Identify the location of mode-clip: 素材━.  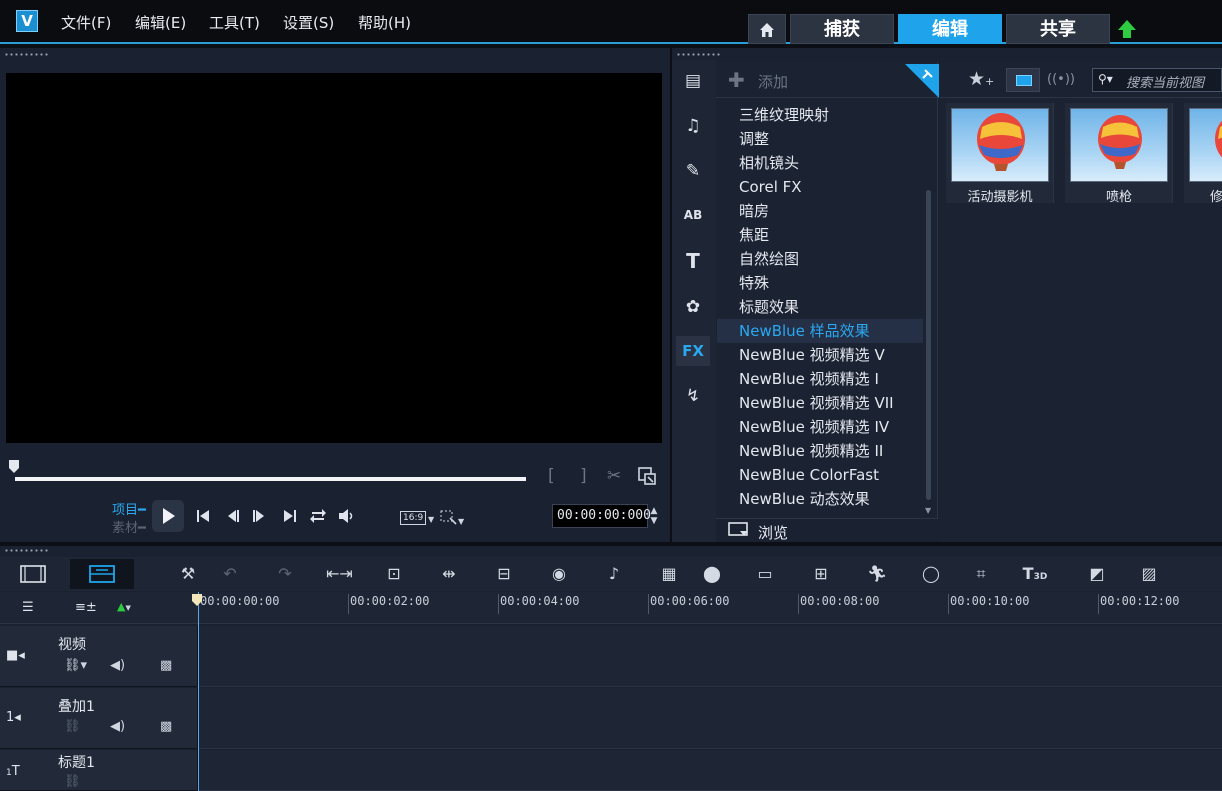
(129, 526).